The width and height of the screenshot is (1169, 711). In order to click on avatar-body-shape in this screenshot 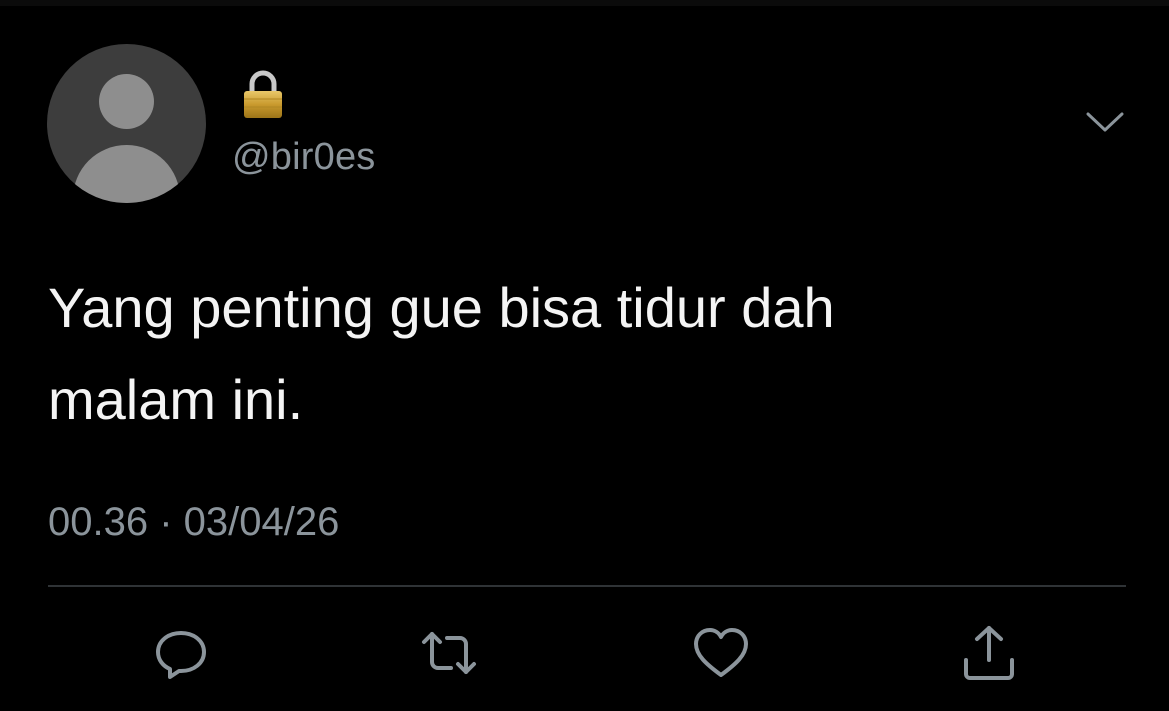, I will do `click(126, 174)`.